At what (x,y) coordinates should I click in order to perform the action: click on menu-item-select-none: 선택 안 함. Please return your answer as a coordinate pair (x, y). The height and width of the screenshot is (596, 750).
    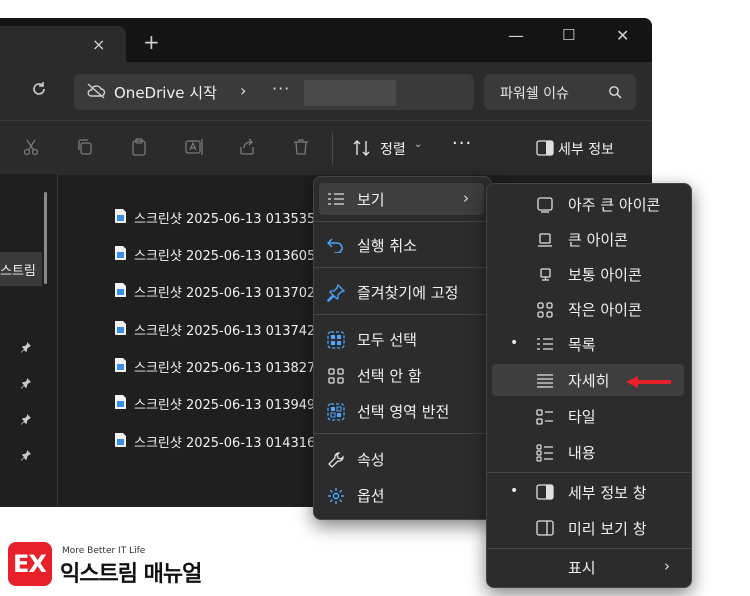
    Looking at the image, I should click on (401, 375).